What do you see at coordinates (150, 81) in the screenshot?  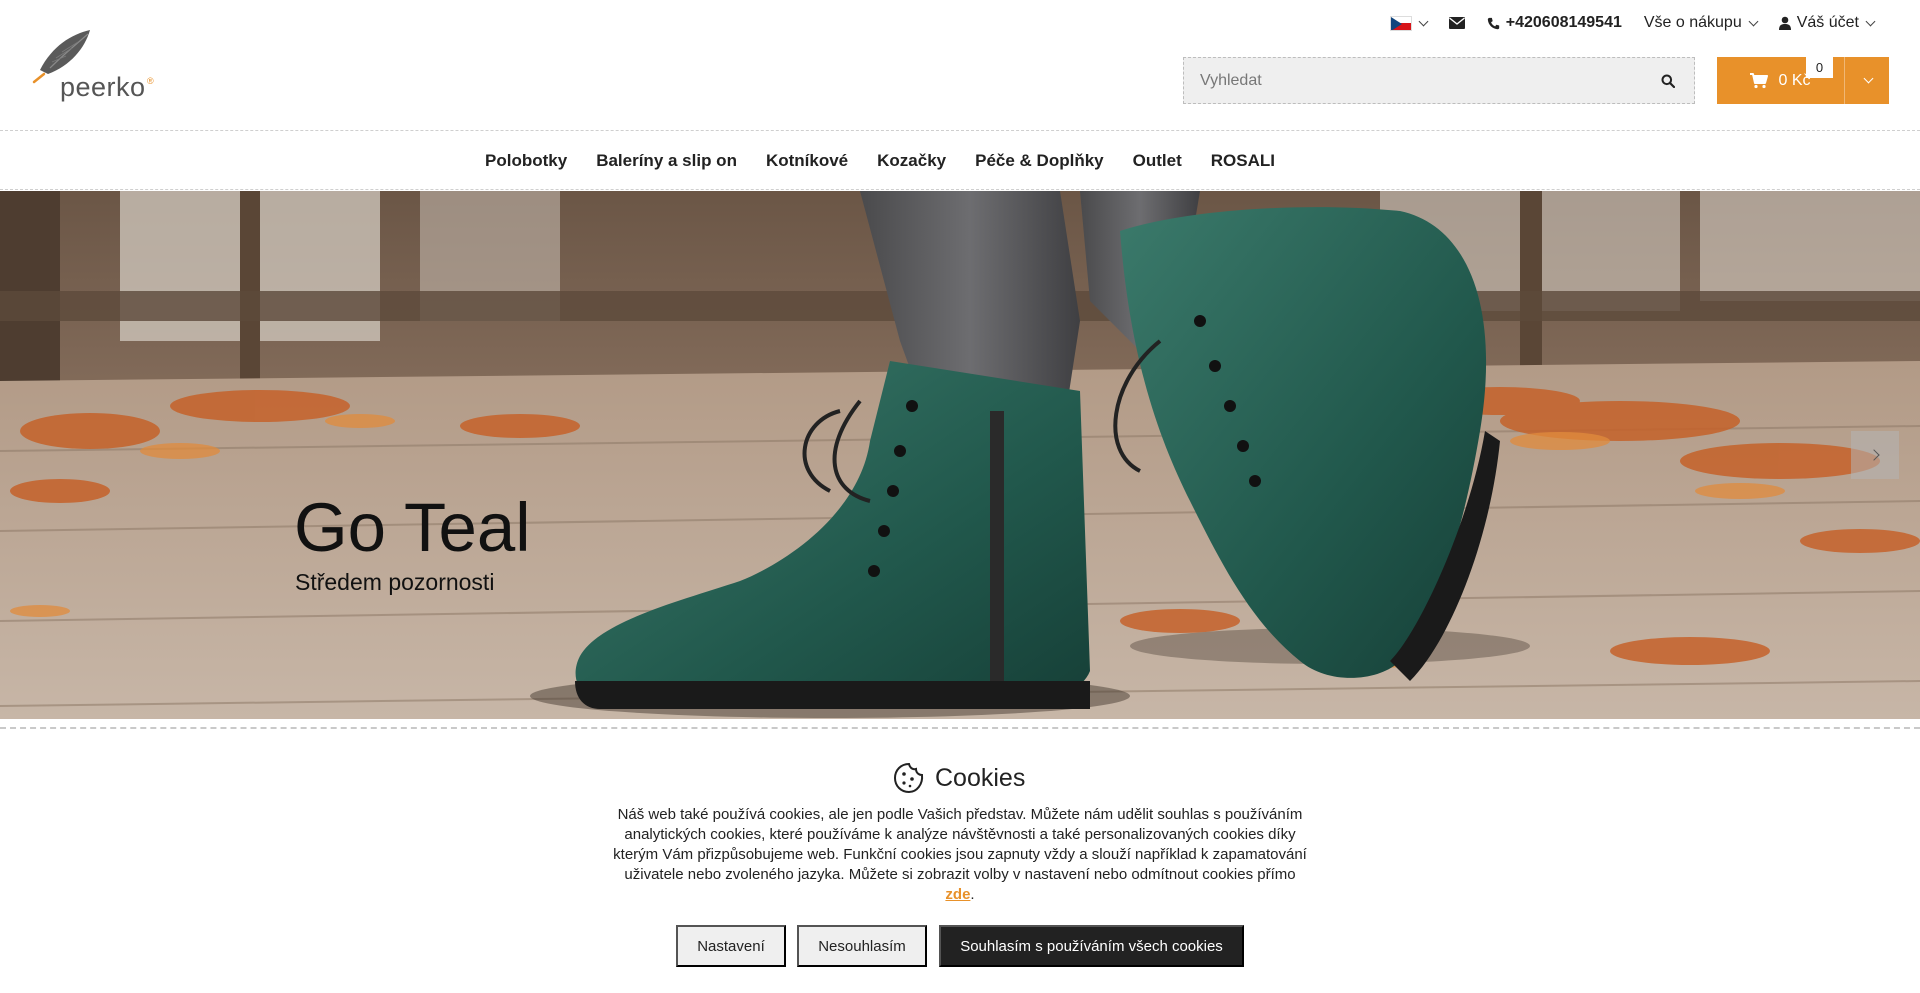 I see `brand-reg: ®` at bounding box center [150, 81].